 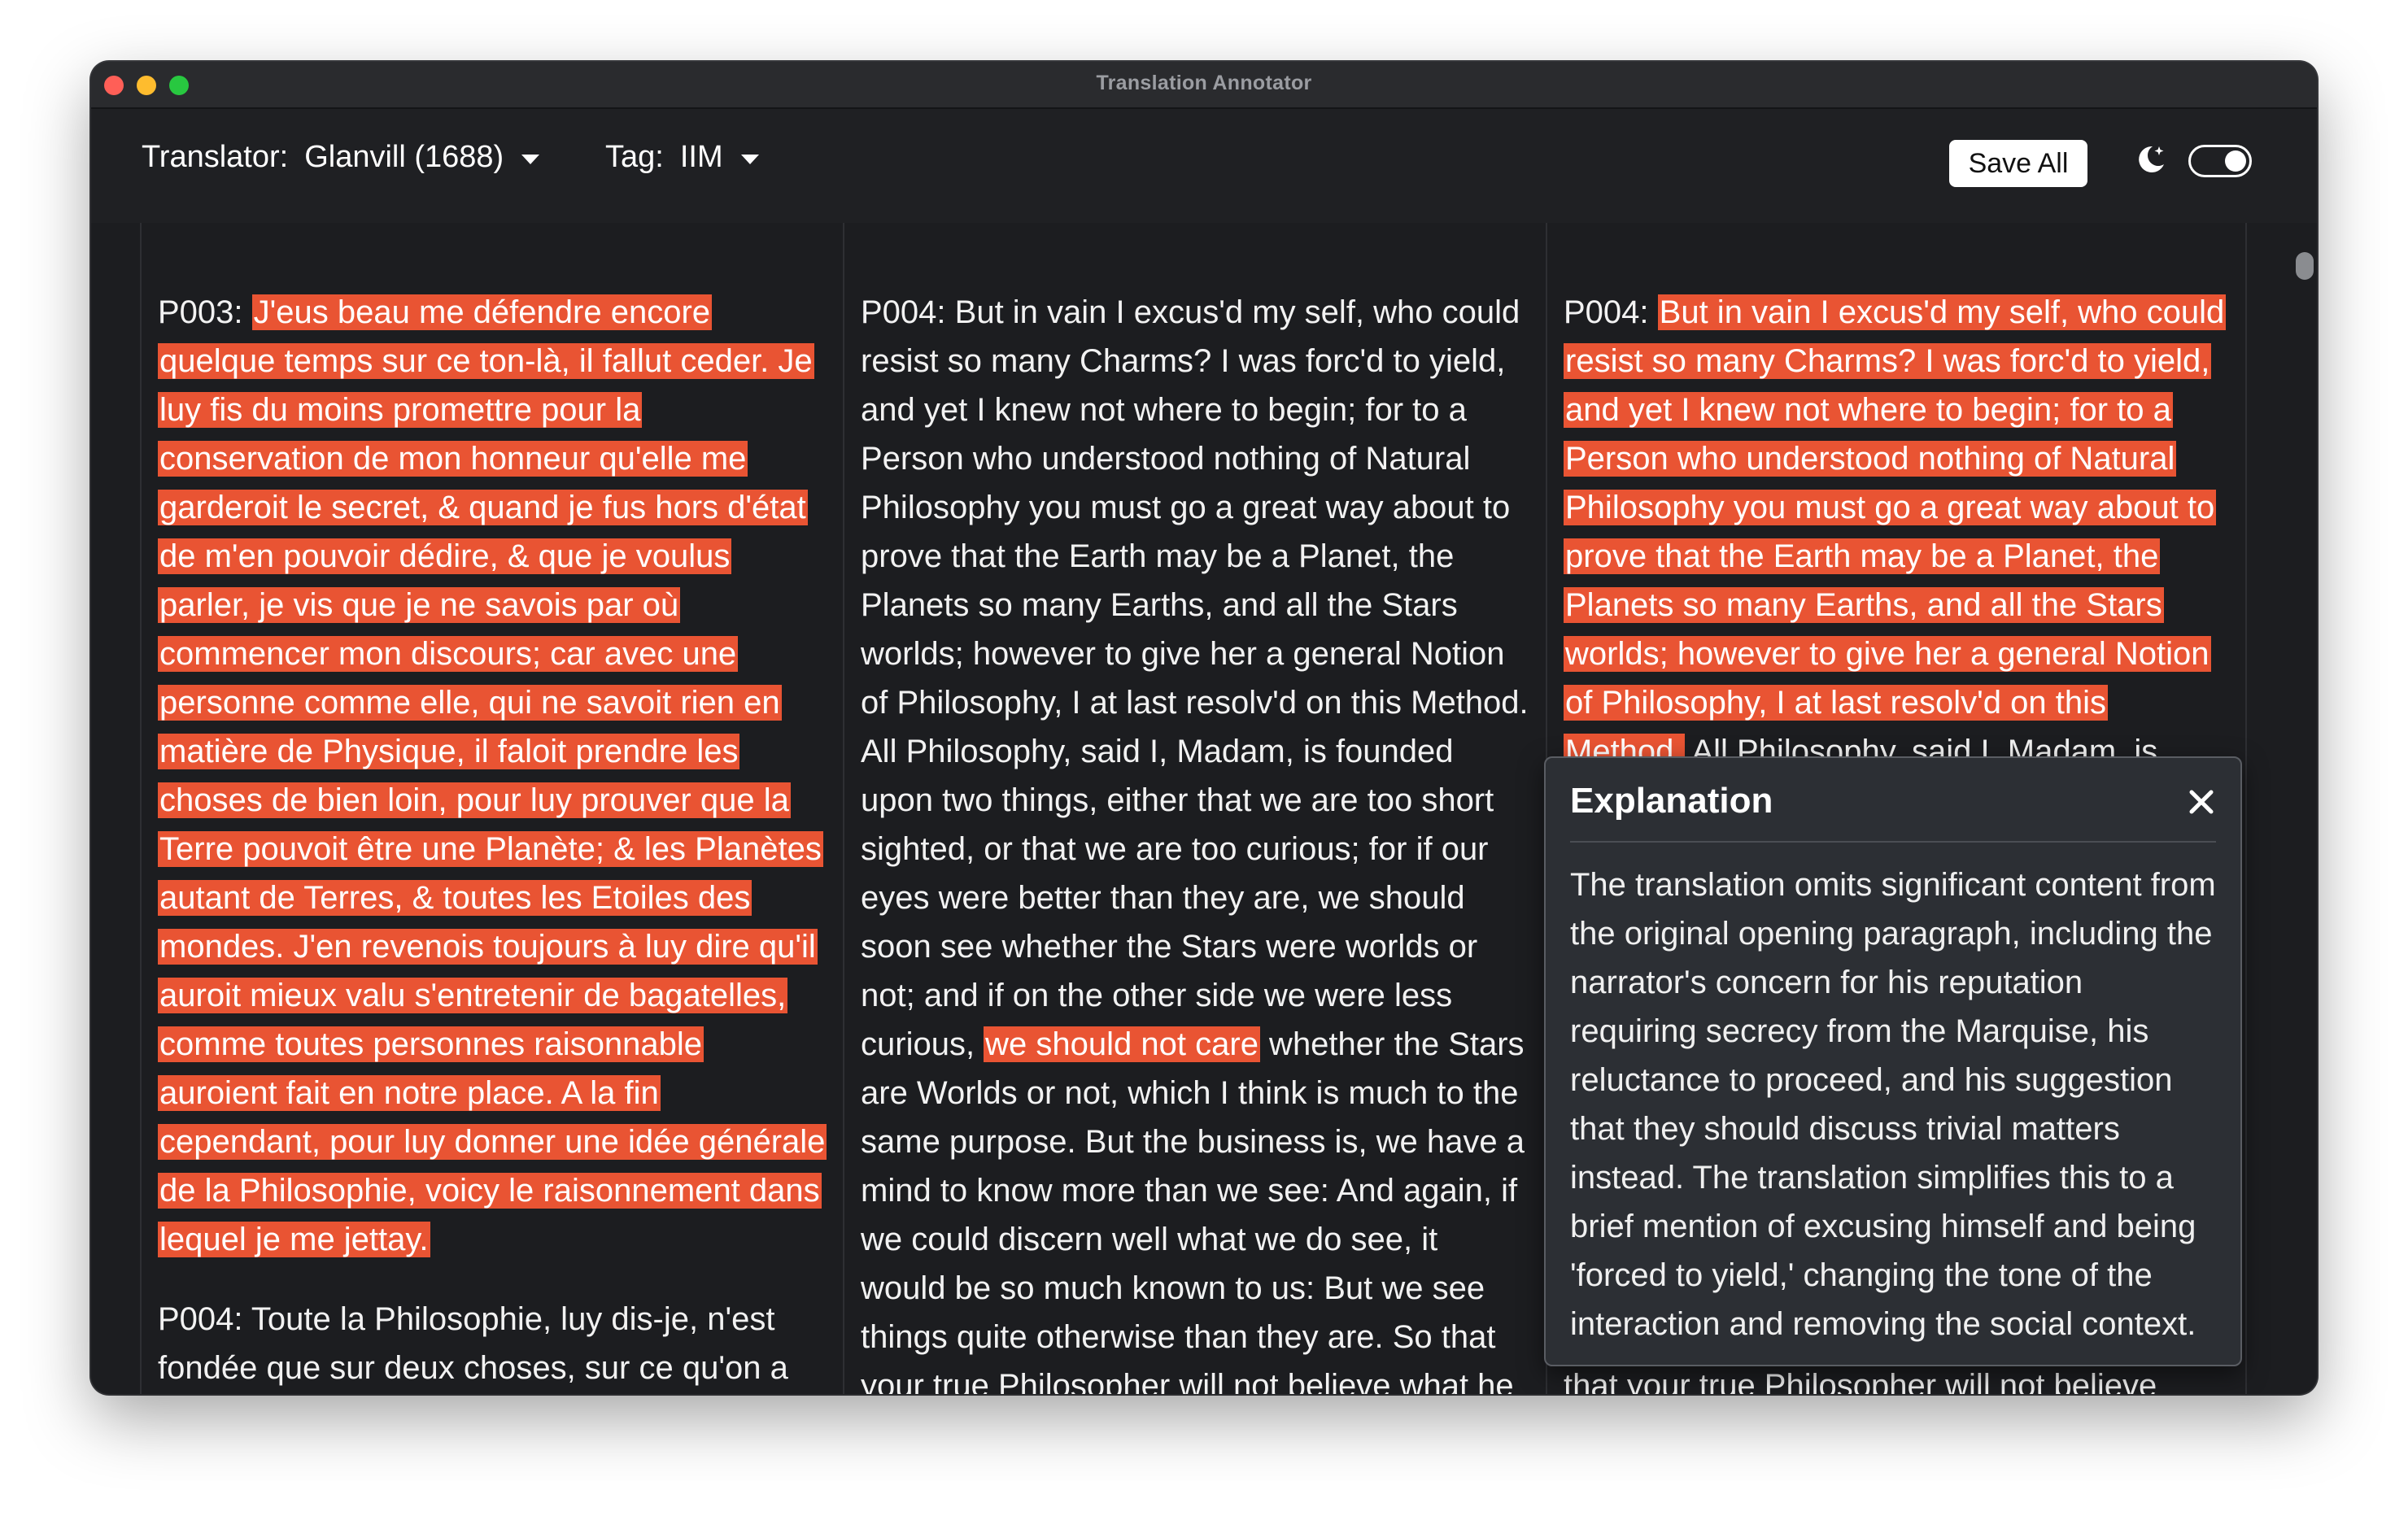 I want to click on translator-label: Translator:, so click(x=216, y=157).